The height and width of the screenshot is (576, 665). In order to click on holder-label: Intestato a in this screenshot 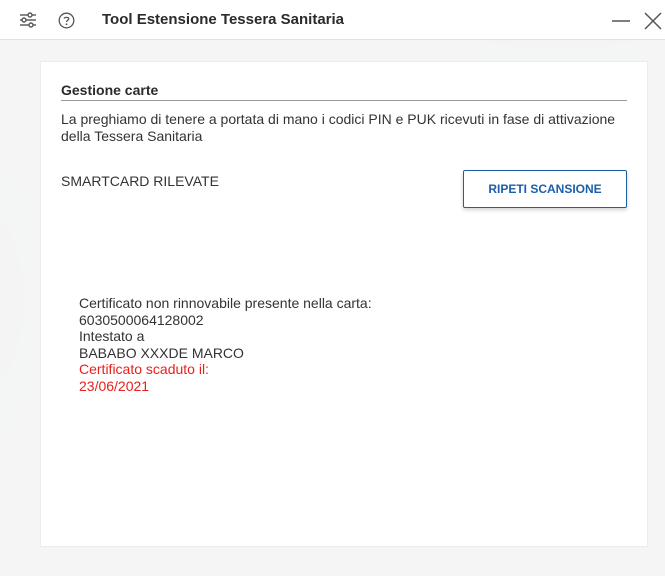, I will do `click(112, 336)`.